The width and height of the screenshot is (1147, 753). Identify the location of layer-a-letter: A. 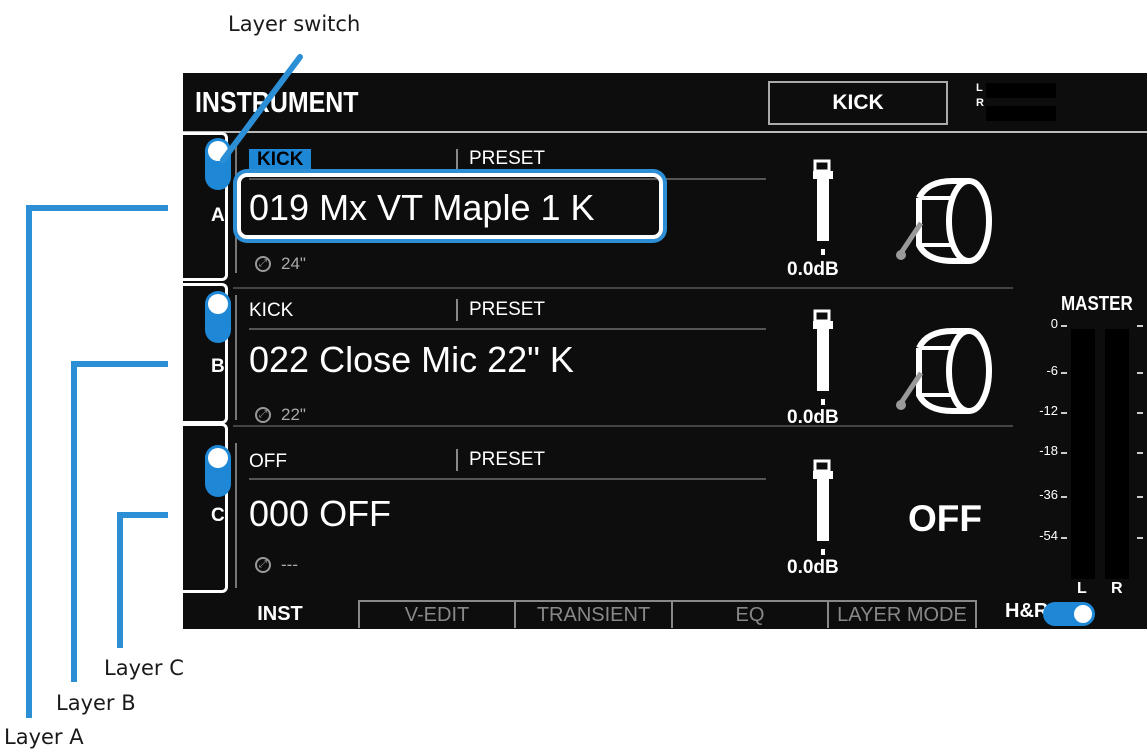
(218, 215).